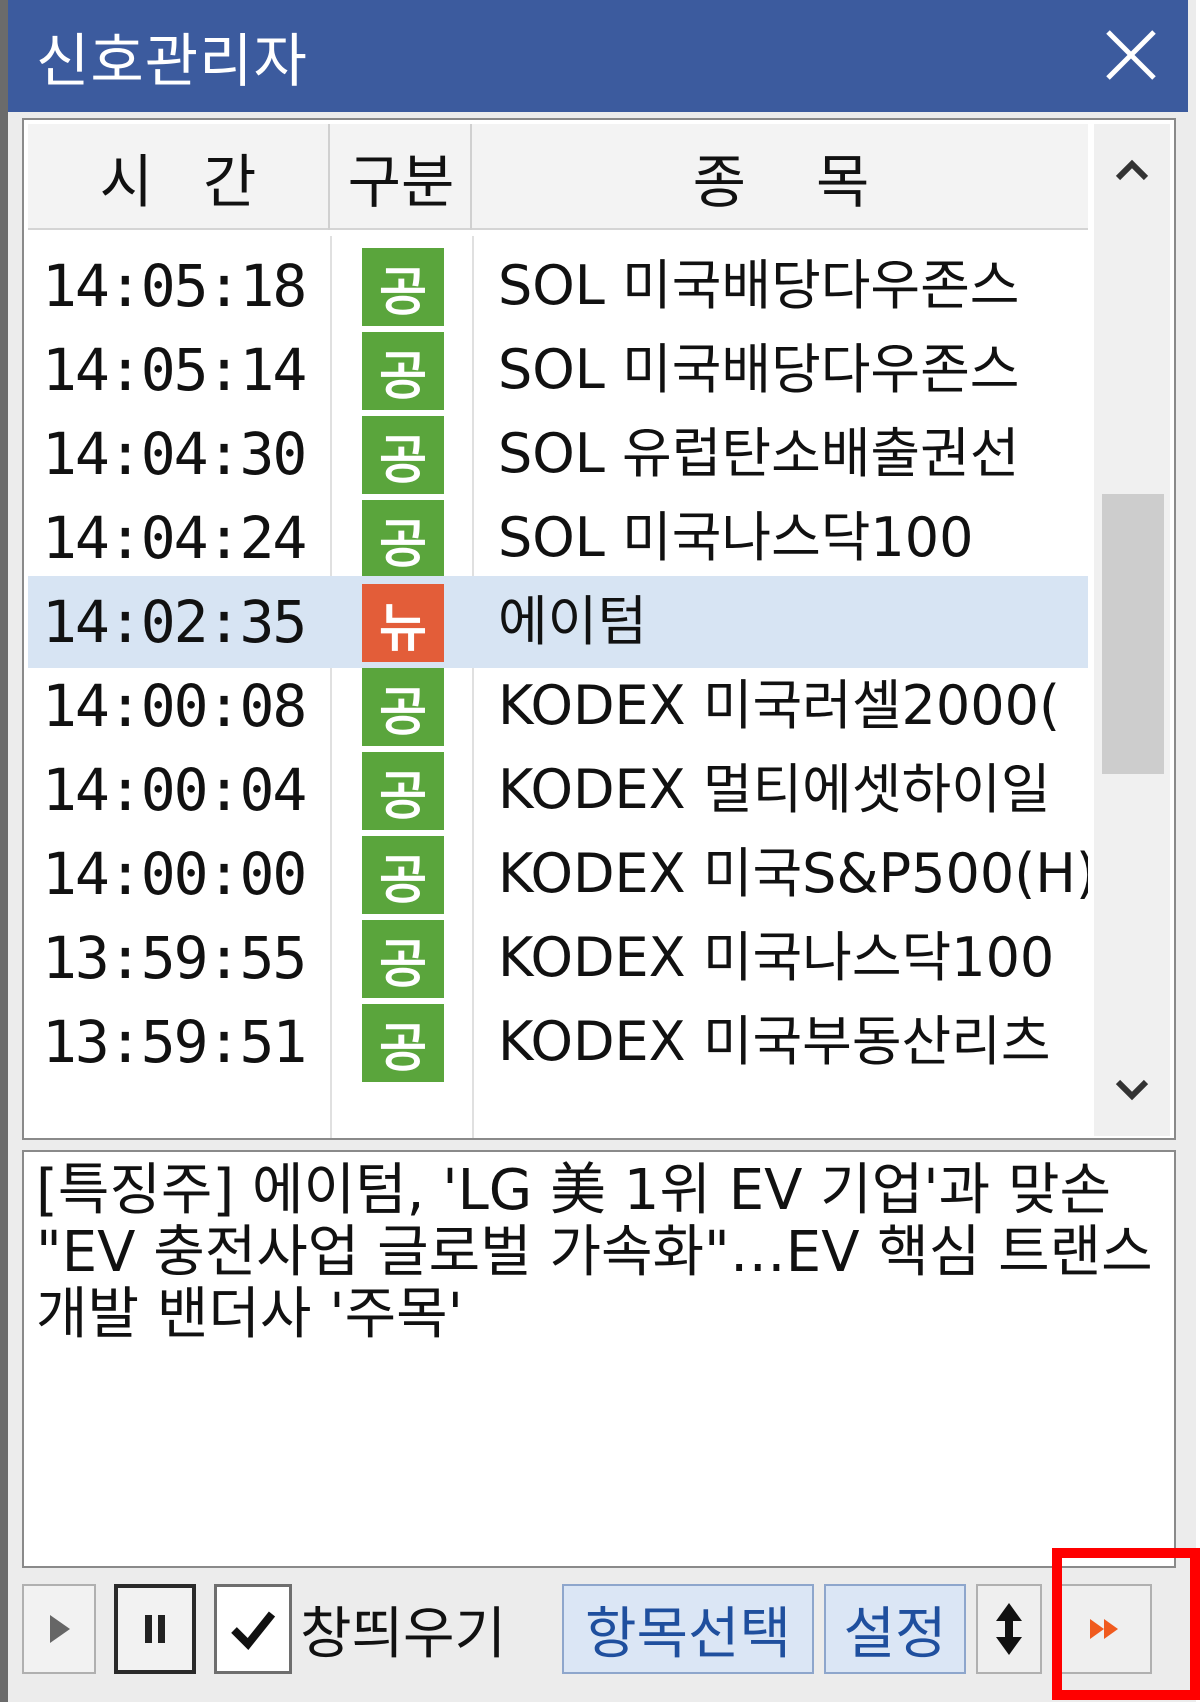 This screenshot has width=1200, height=1702. Describe the element at coordinates (174, 790) in the screenshot. I see `row-time: 14:00:04` at that location.